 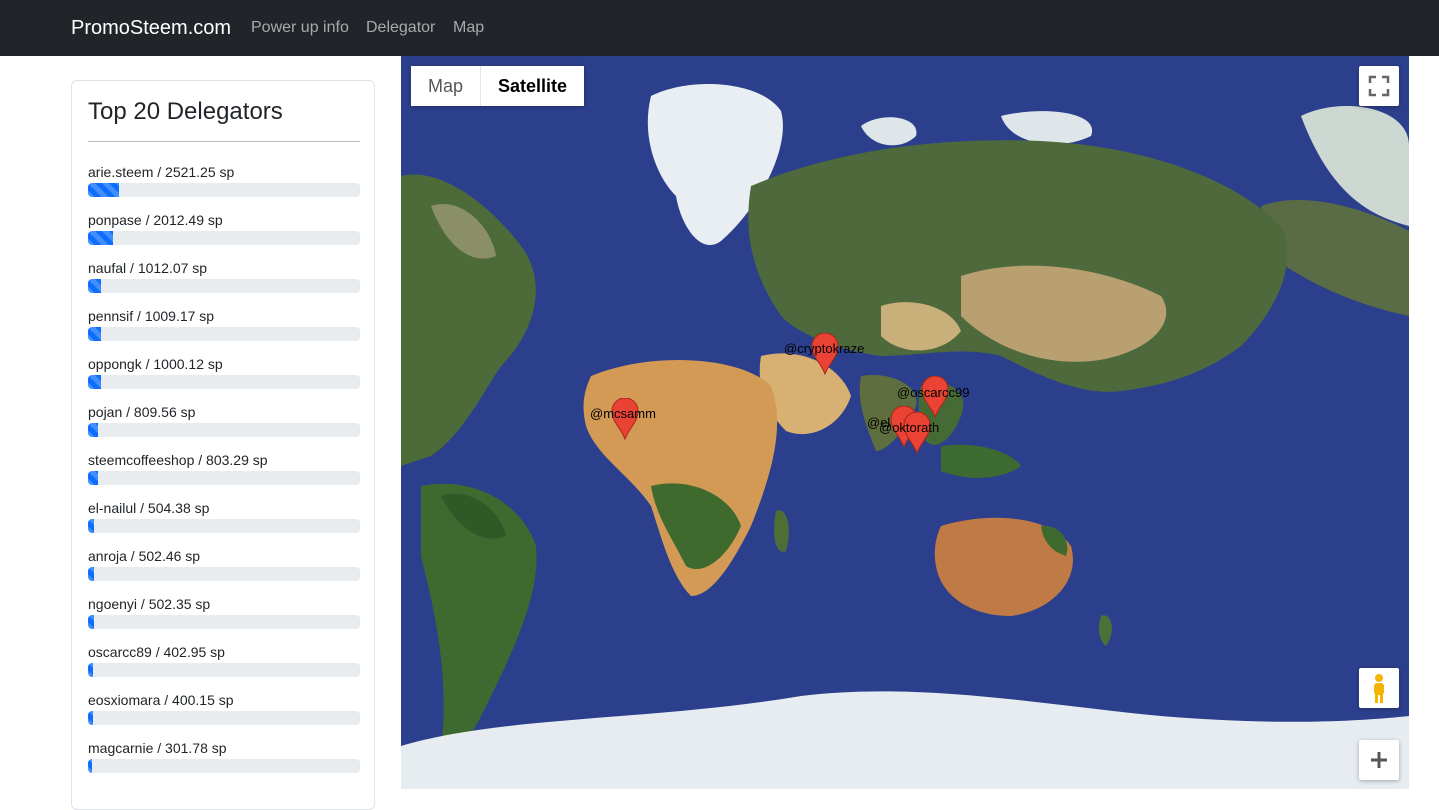 What do you see at coordinates (909, 427) in the screenshot?
I see `marker-label: @oktorath` at bounding box center [909, 427].